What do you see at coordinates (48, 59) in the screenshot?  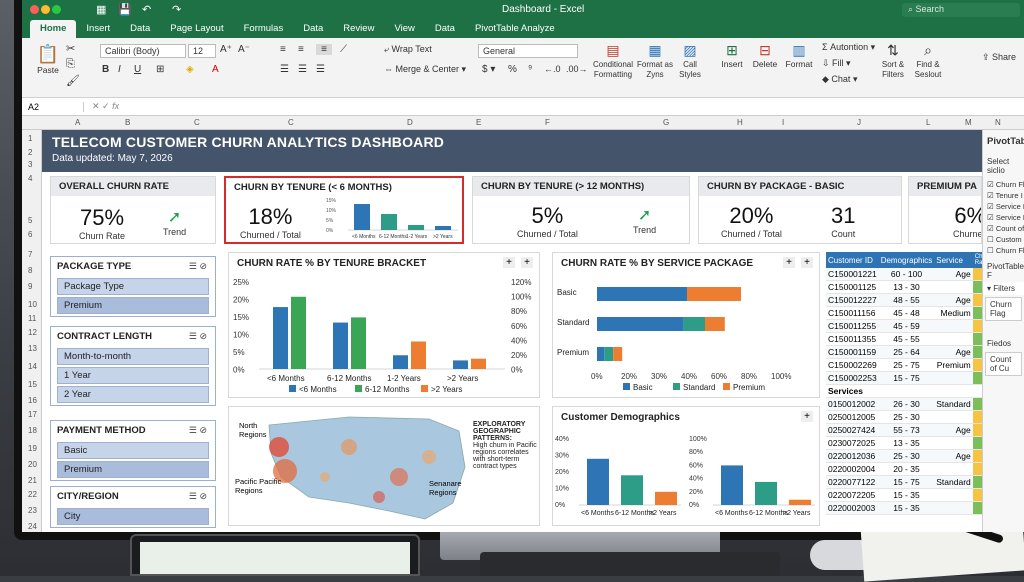 I see `paste-button: 📋 Paste` at bounding box center [48, 59].